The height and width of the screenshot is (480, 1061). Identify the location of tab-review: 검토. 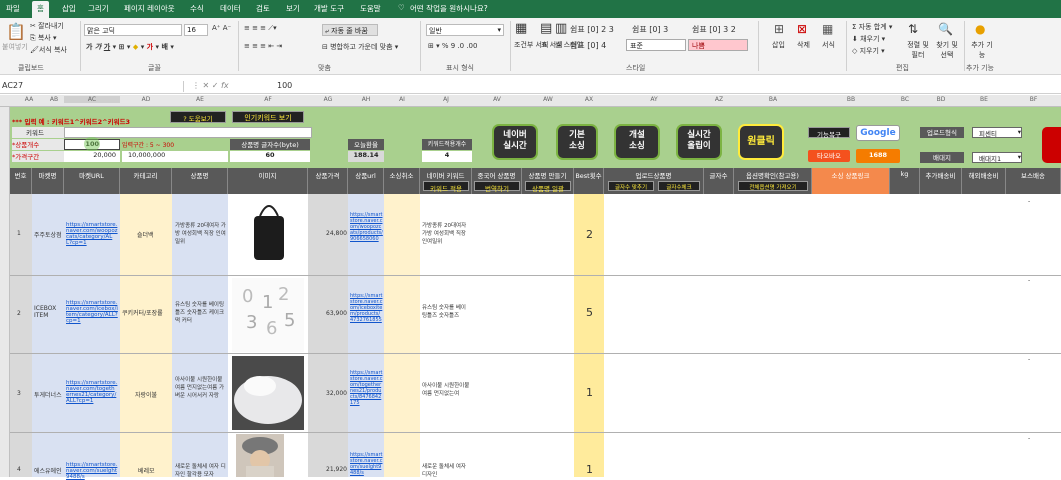
(263, 8).